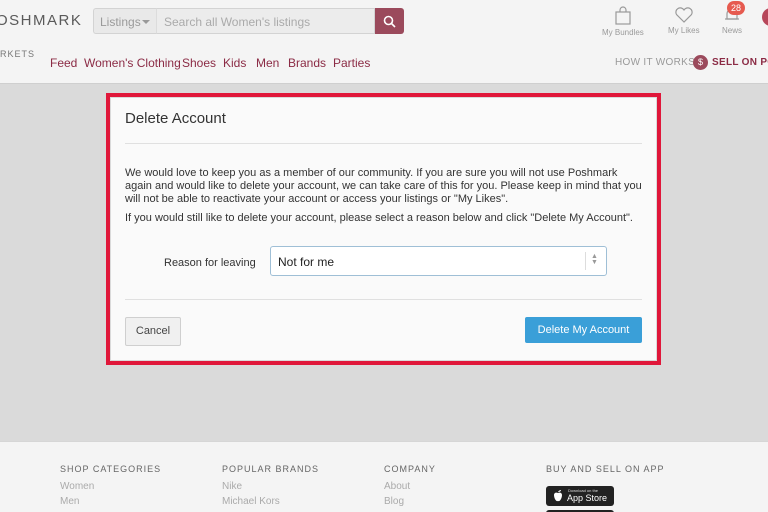  I want to click on footer-heading: POPULAR BRANDS, so click(271, 469).